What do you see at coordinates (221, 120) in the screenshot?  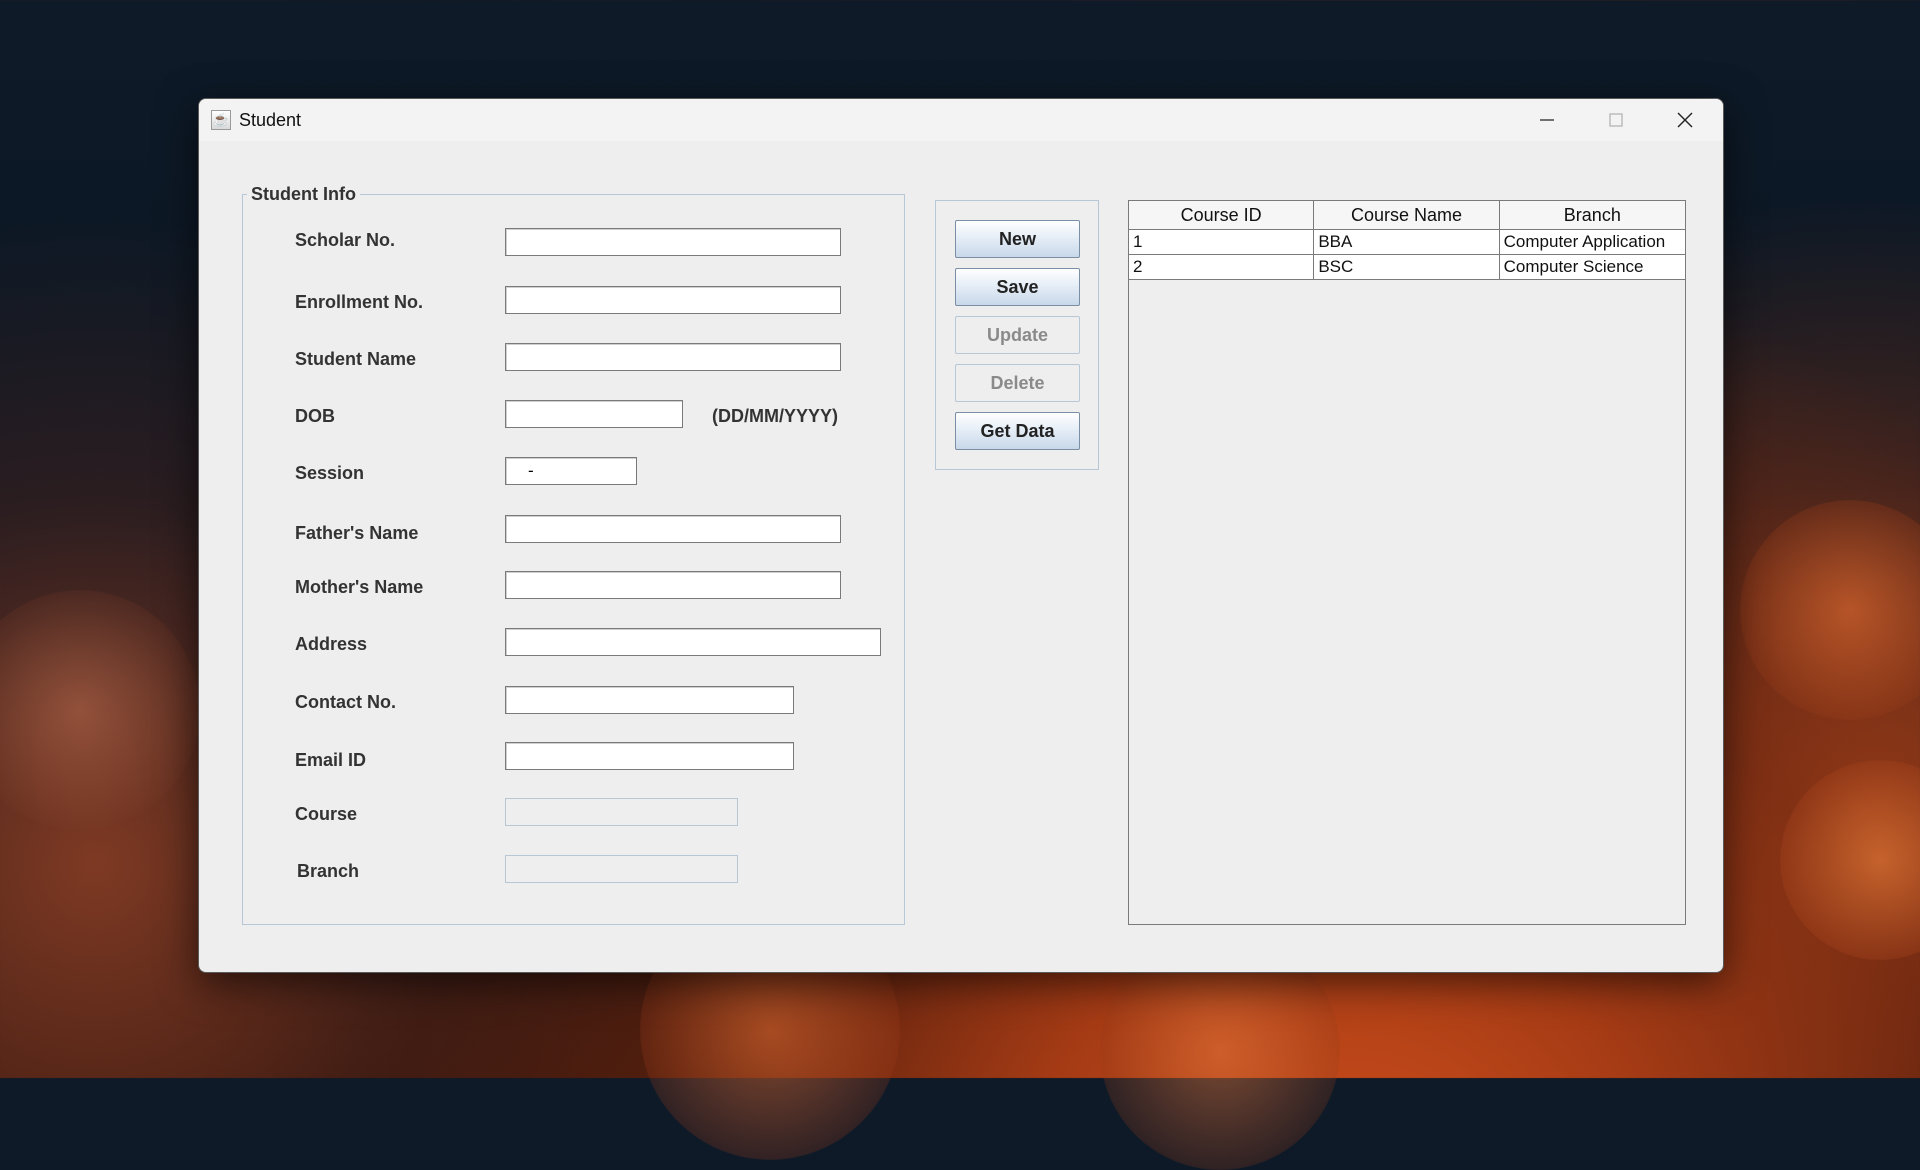 I see `java-icon: ☕` at bounding box center [221, 120].